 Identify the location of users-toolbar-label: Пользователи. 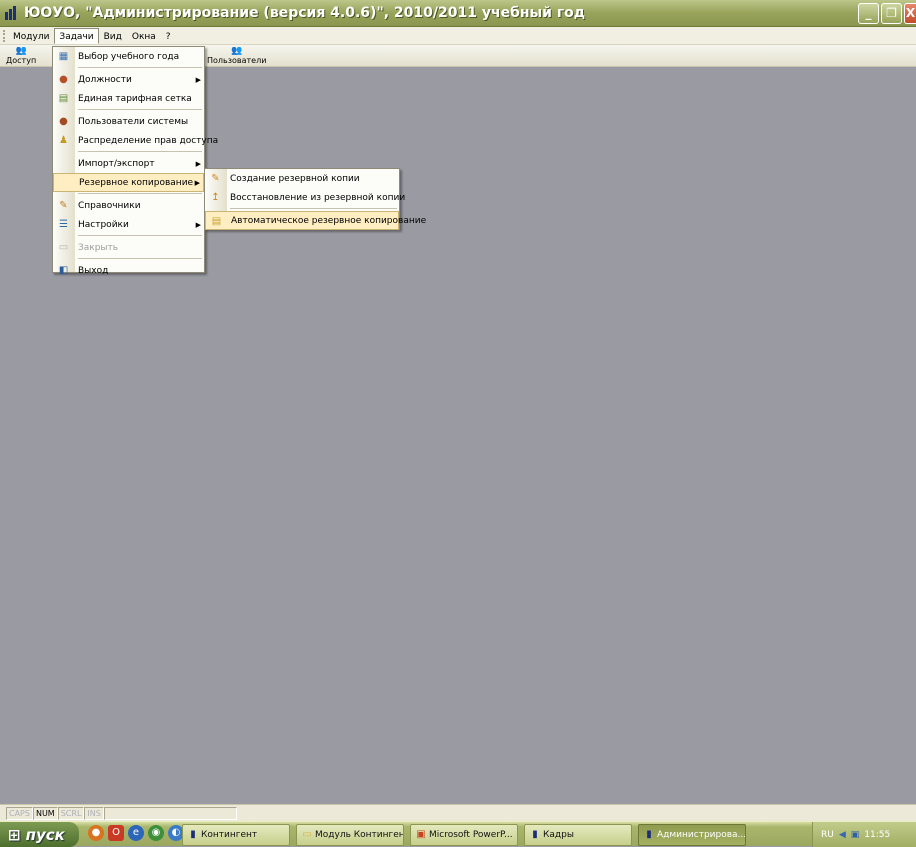
(237, 60).